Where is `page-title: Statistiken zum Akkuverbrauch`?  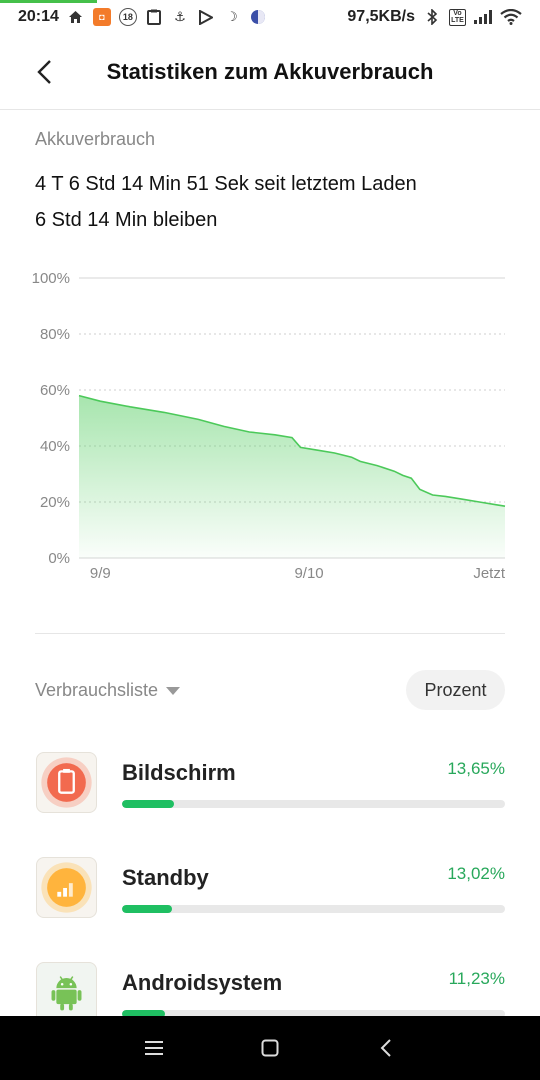 page-title: Statistiken zum Akkuverbrauch is located at coordinates (270, 71).